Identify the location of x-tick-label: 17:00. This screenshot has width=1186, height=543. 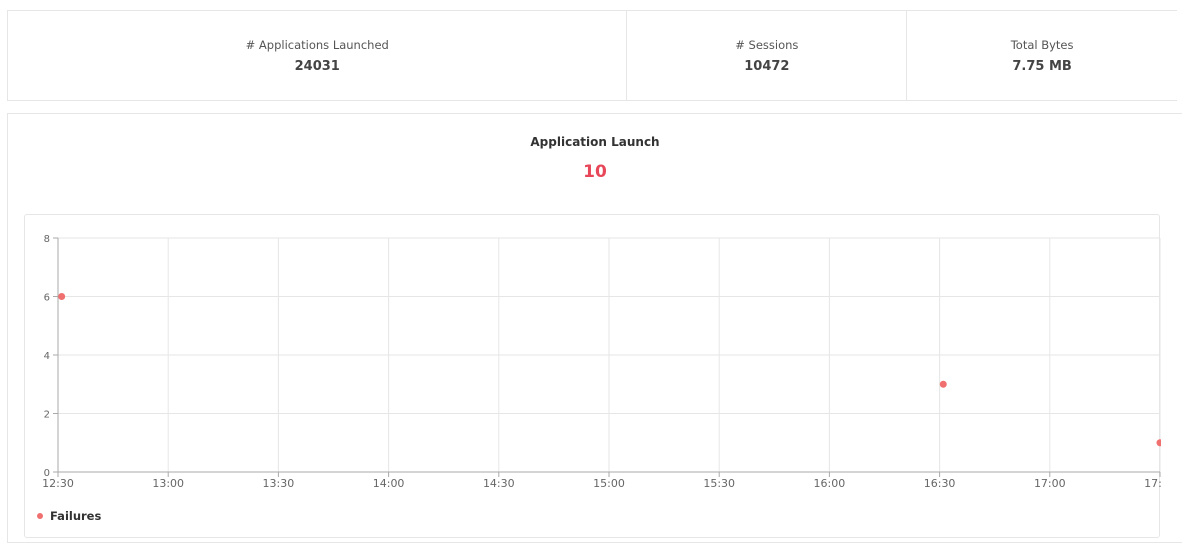
(1050, 483).